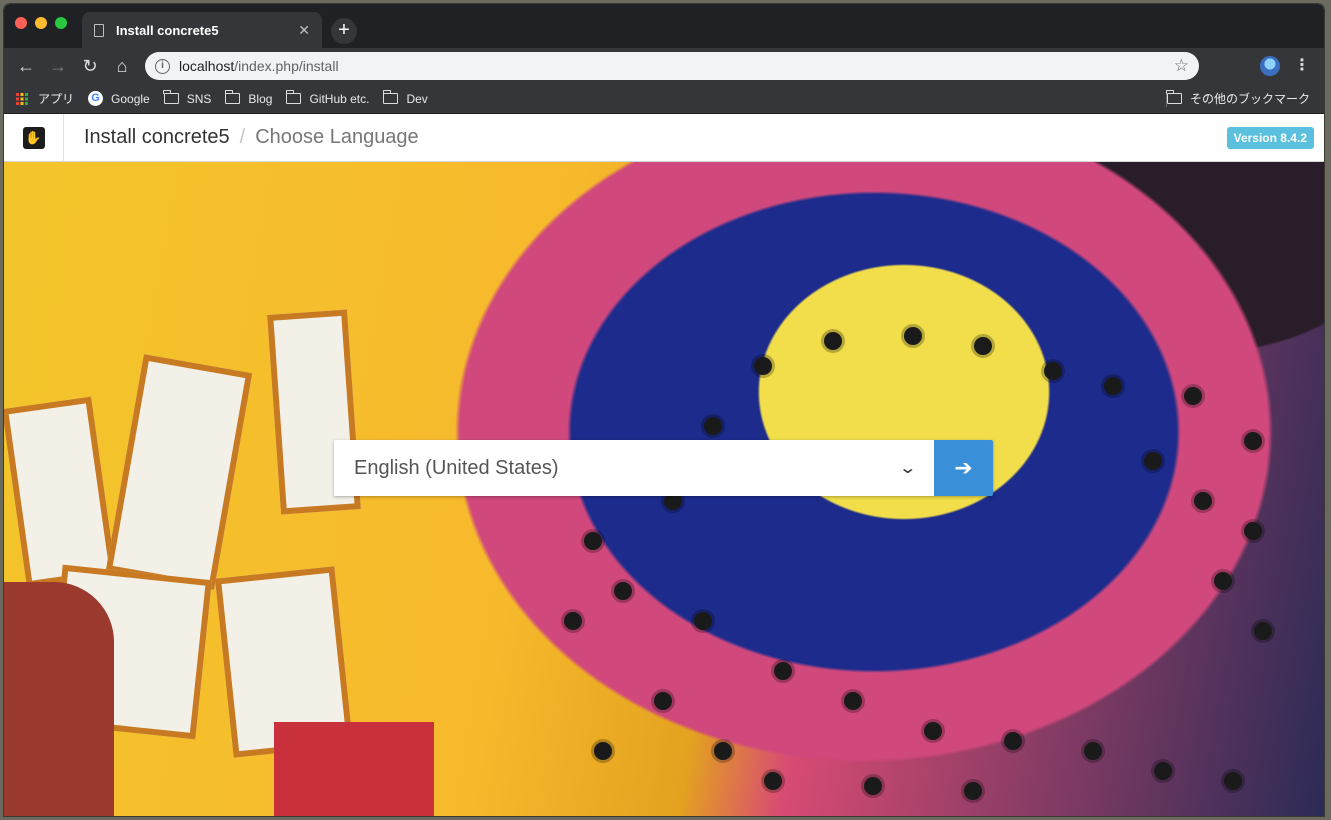 This screenshot has height=820, width=1331. I want to click on reload-icon: ↻, so click(90, 66).